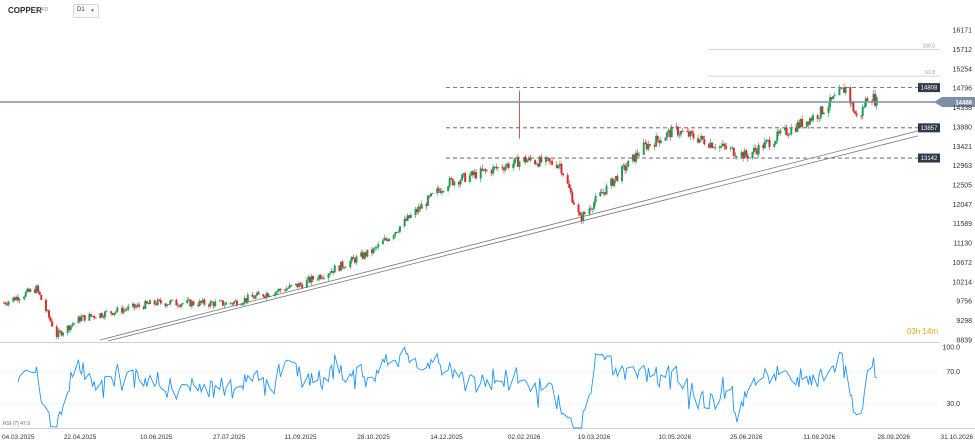 The width and height of the screenshot is (975, 446). I want to click on level-tag-label: 13857, so click(929, 129).